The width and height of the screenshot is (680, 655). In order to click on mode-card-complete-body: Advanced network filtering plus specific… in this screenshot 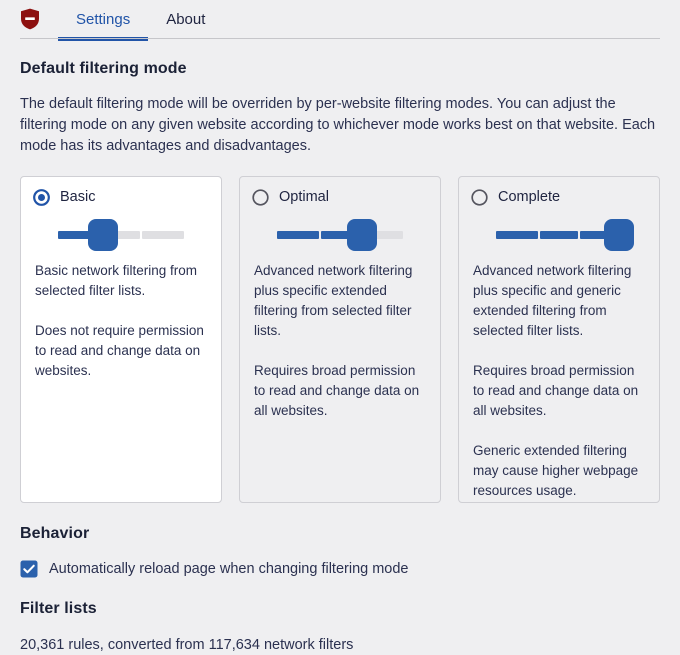, I will do `click(559, 376)`.